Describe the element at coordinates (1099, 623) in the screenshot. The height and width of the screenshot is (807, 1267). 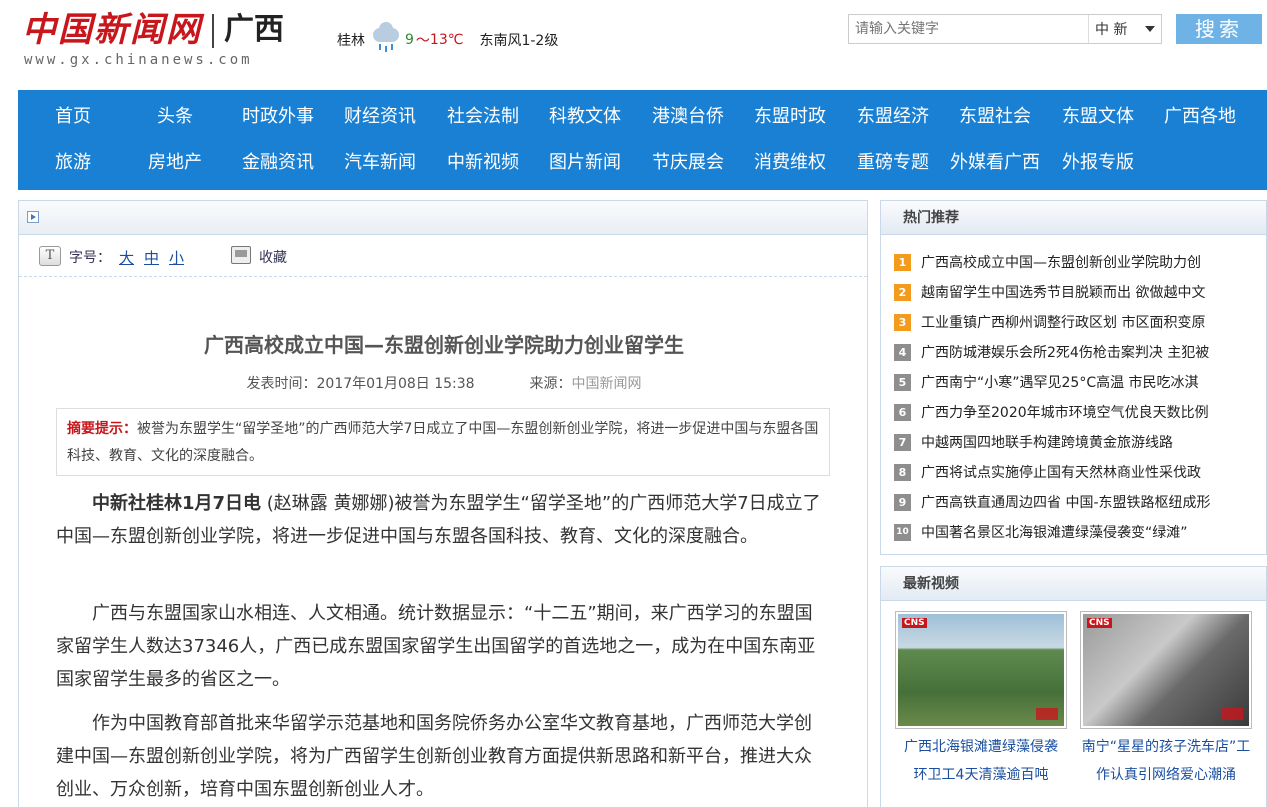
I see `watermark: CNS` at that location.